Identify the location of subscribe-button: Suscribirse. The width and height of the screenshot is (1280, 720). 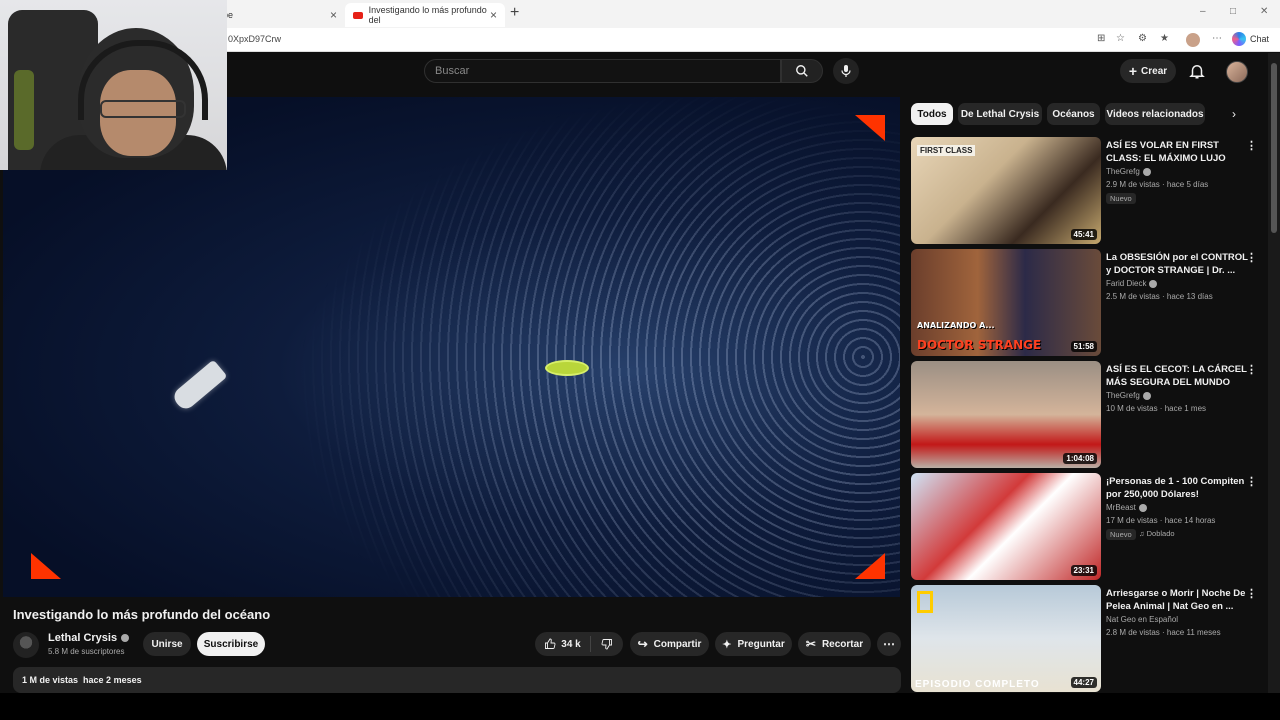
(231, 644).